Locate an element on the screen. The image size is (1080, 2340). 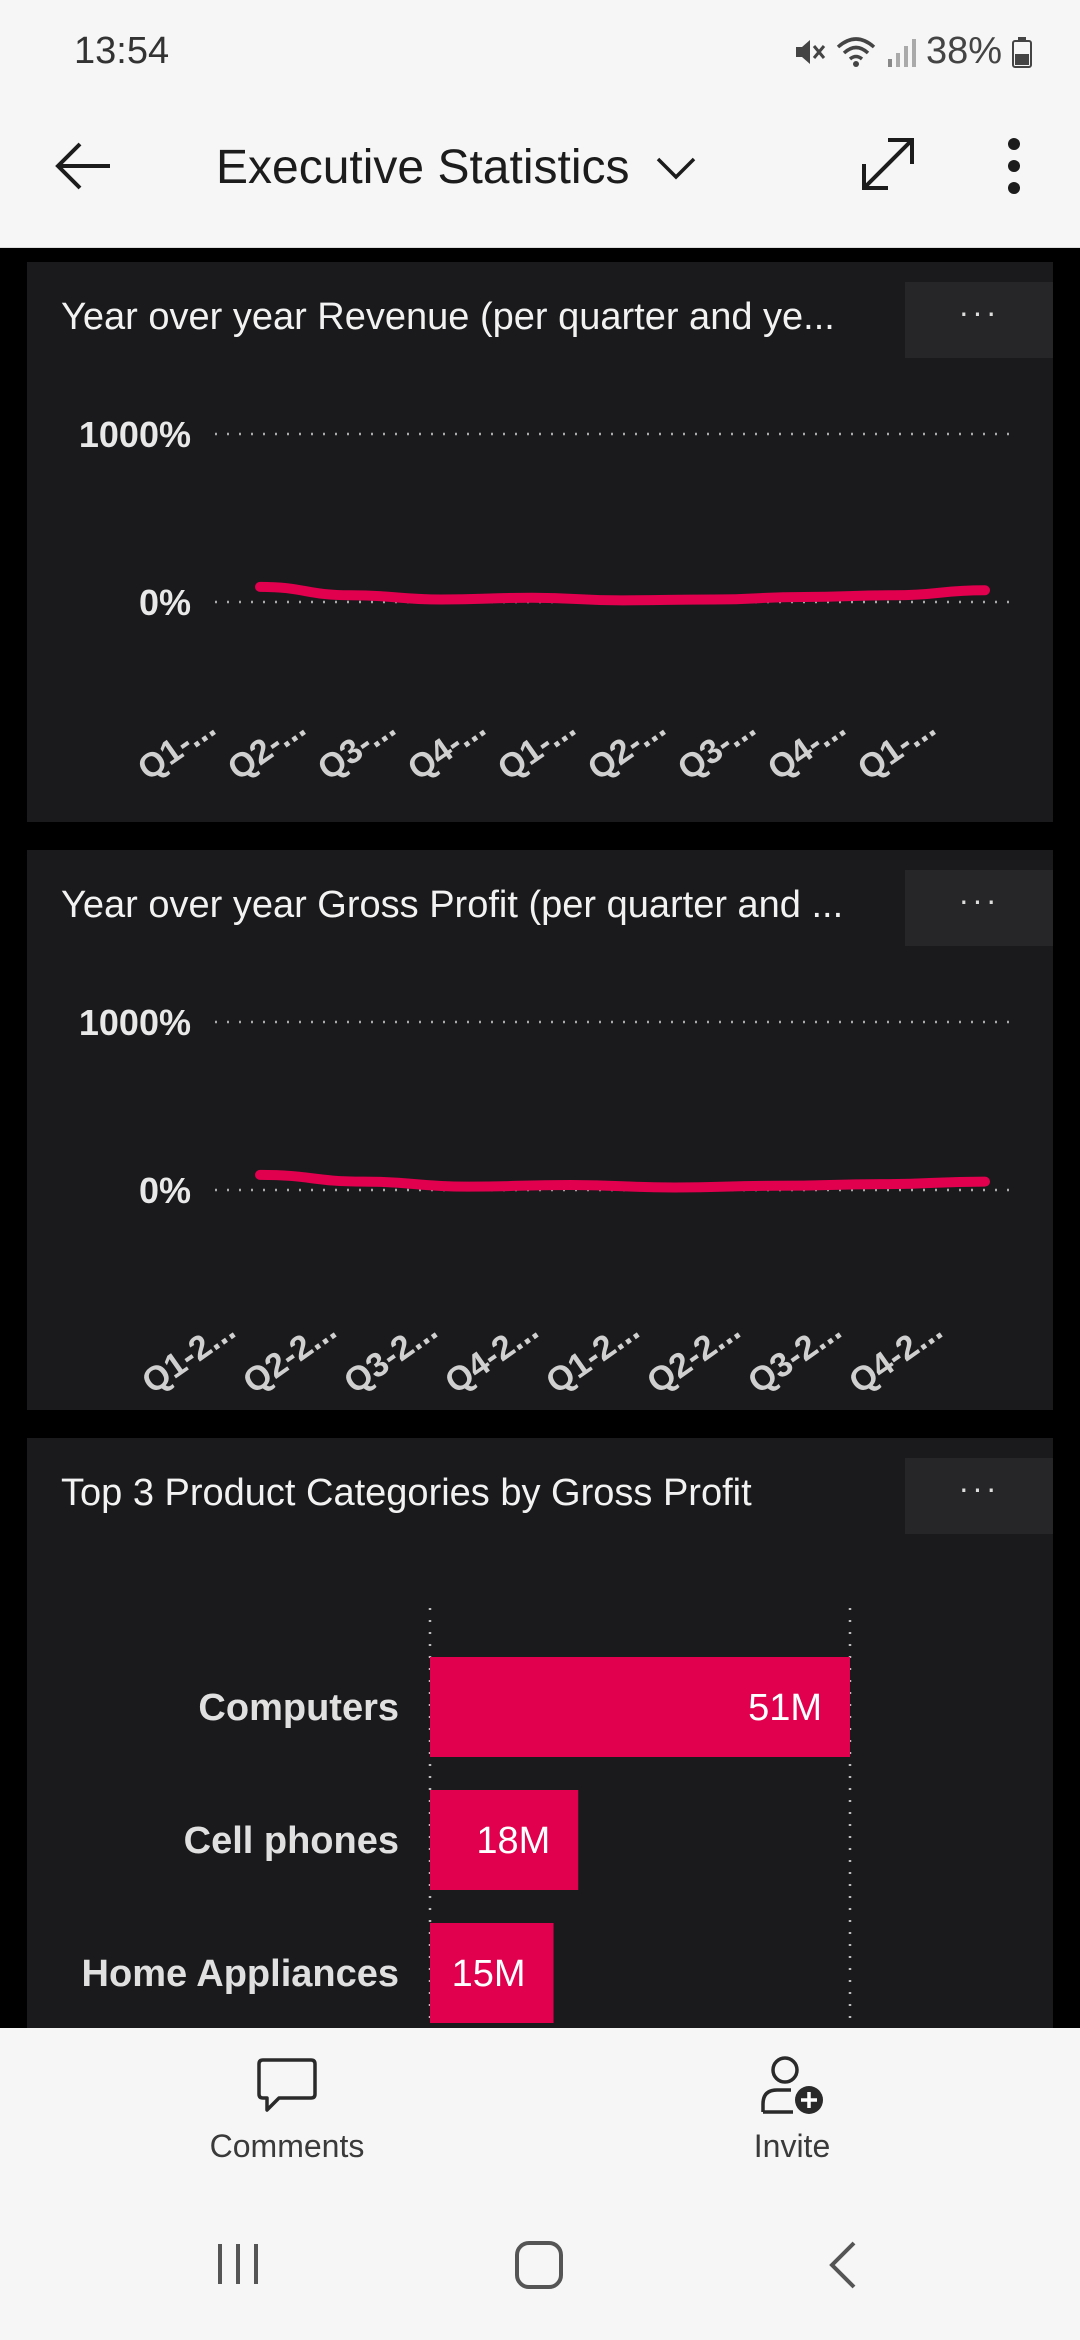
wifi-icon is located at coordinates (856, 52).